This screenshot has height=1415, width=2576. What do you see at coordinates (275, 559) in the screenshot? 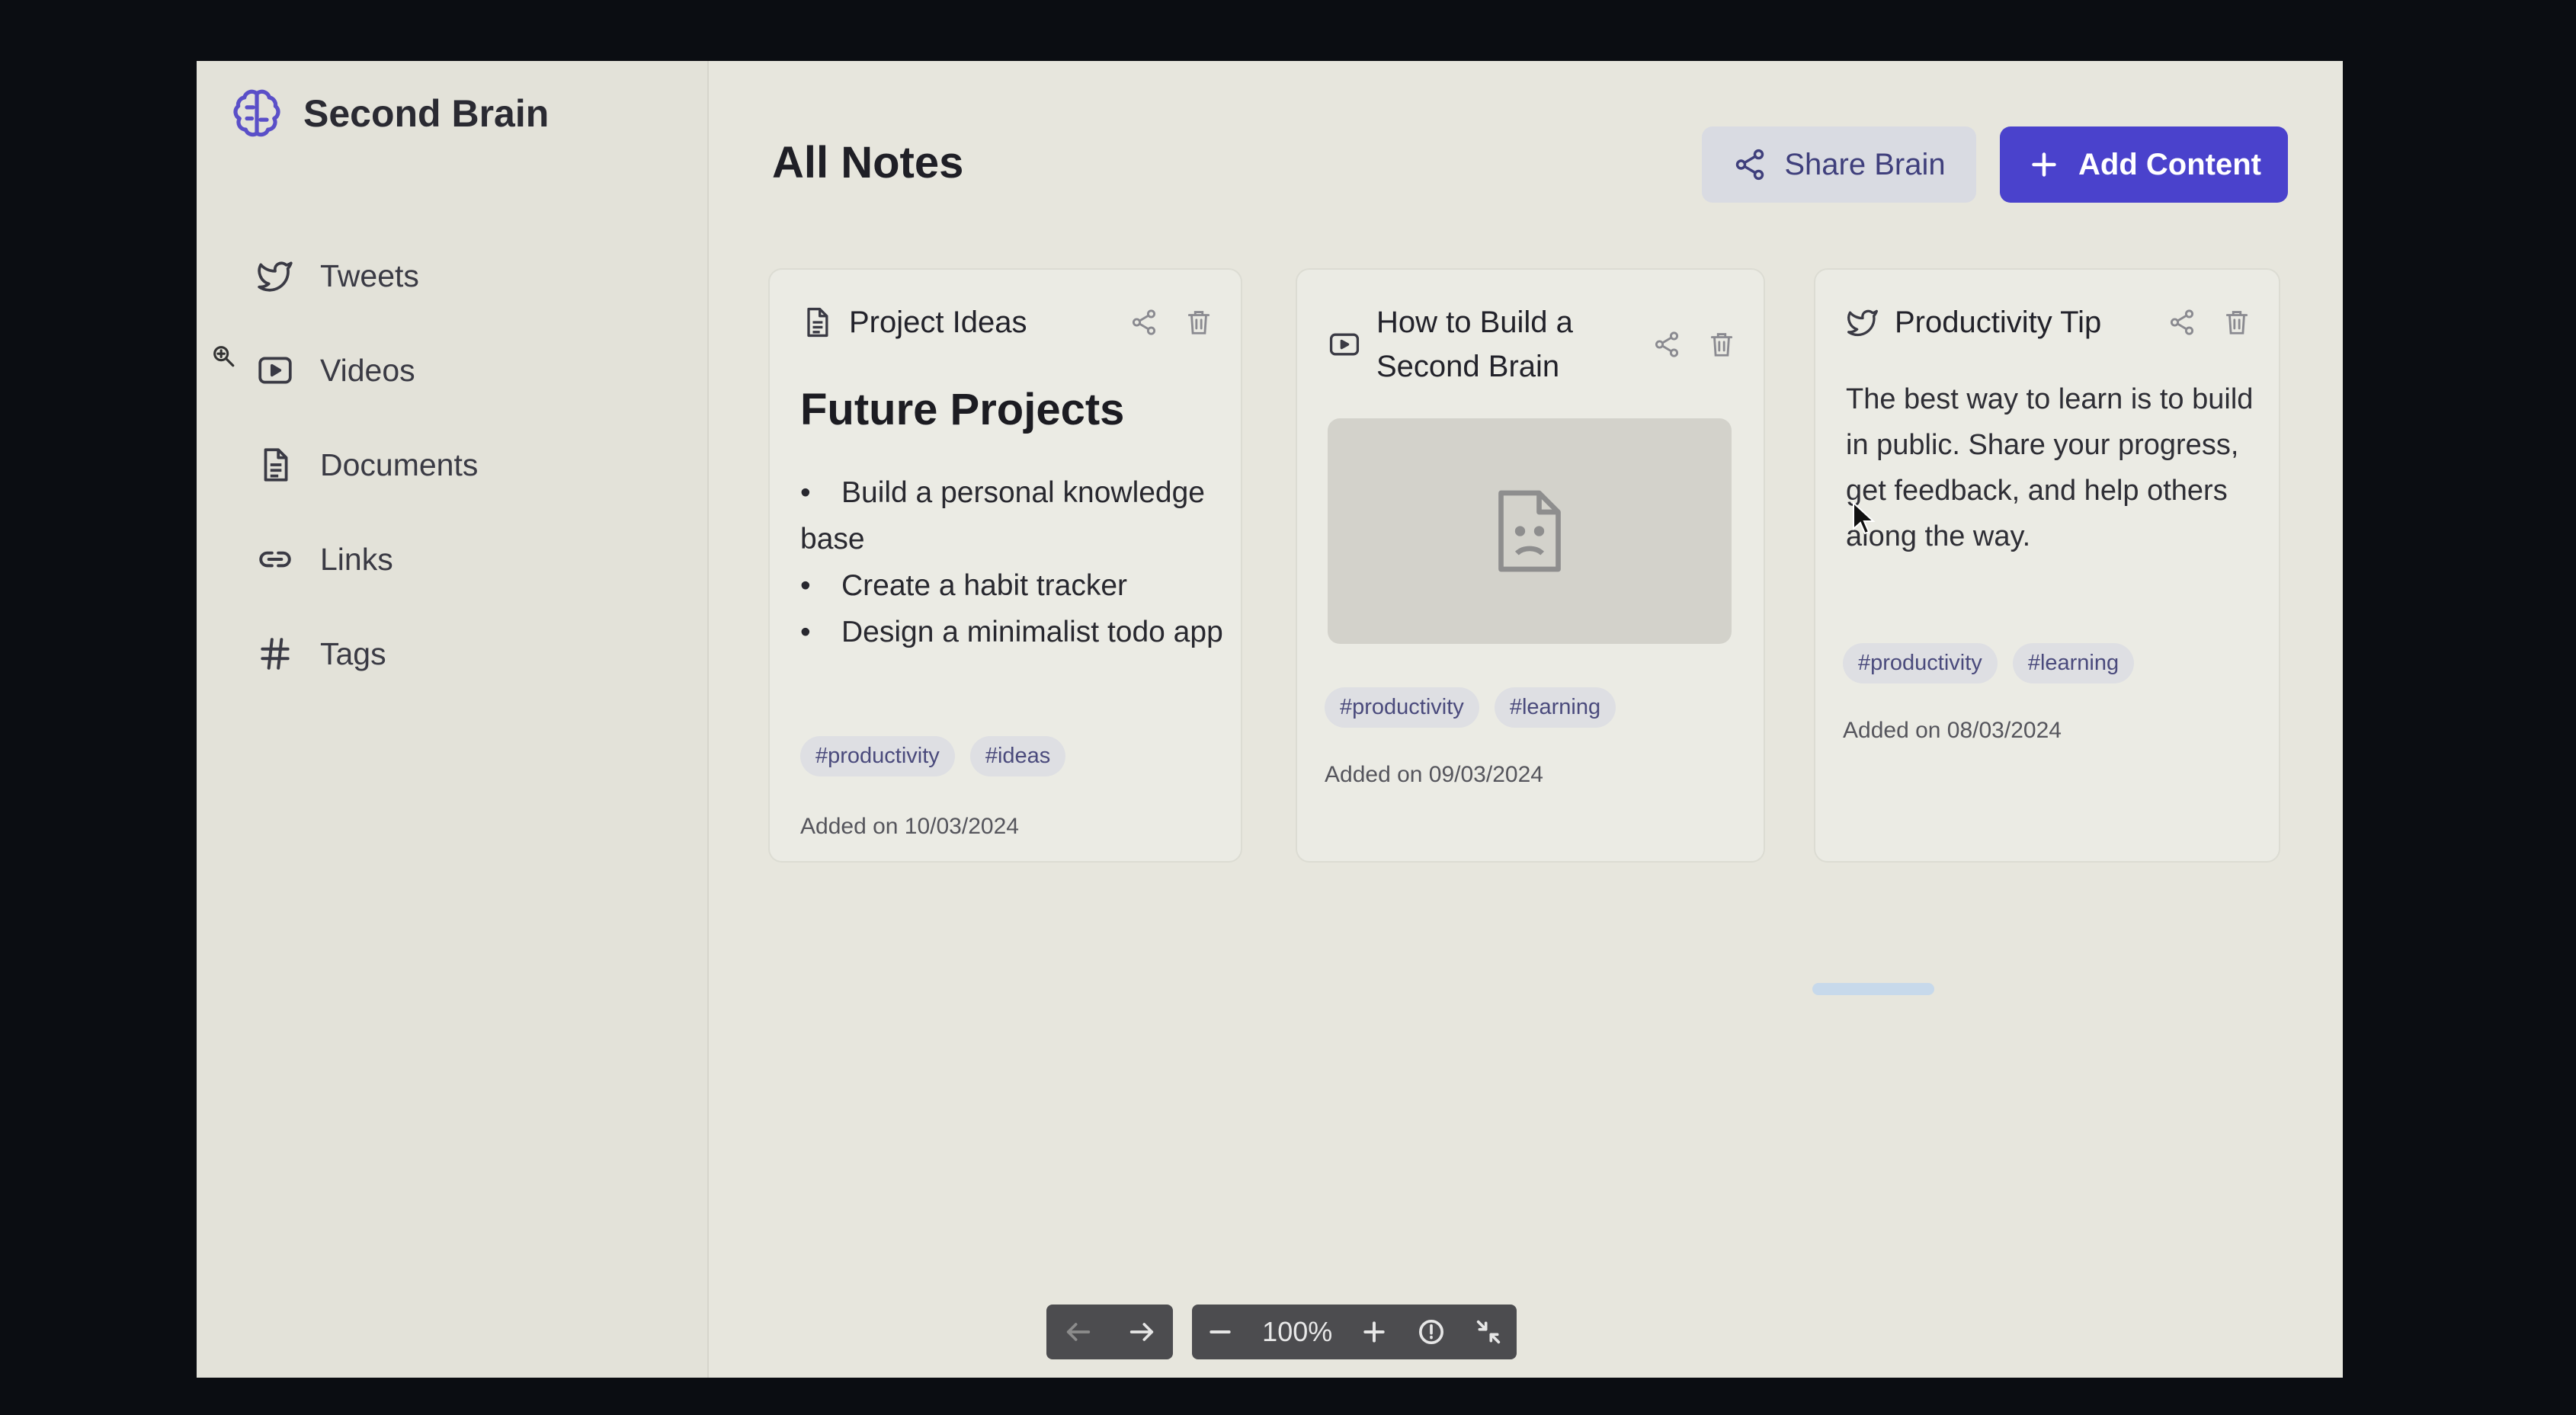
I see `link-icon` at bounding box center [275, 559].